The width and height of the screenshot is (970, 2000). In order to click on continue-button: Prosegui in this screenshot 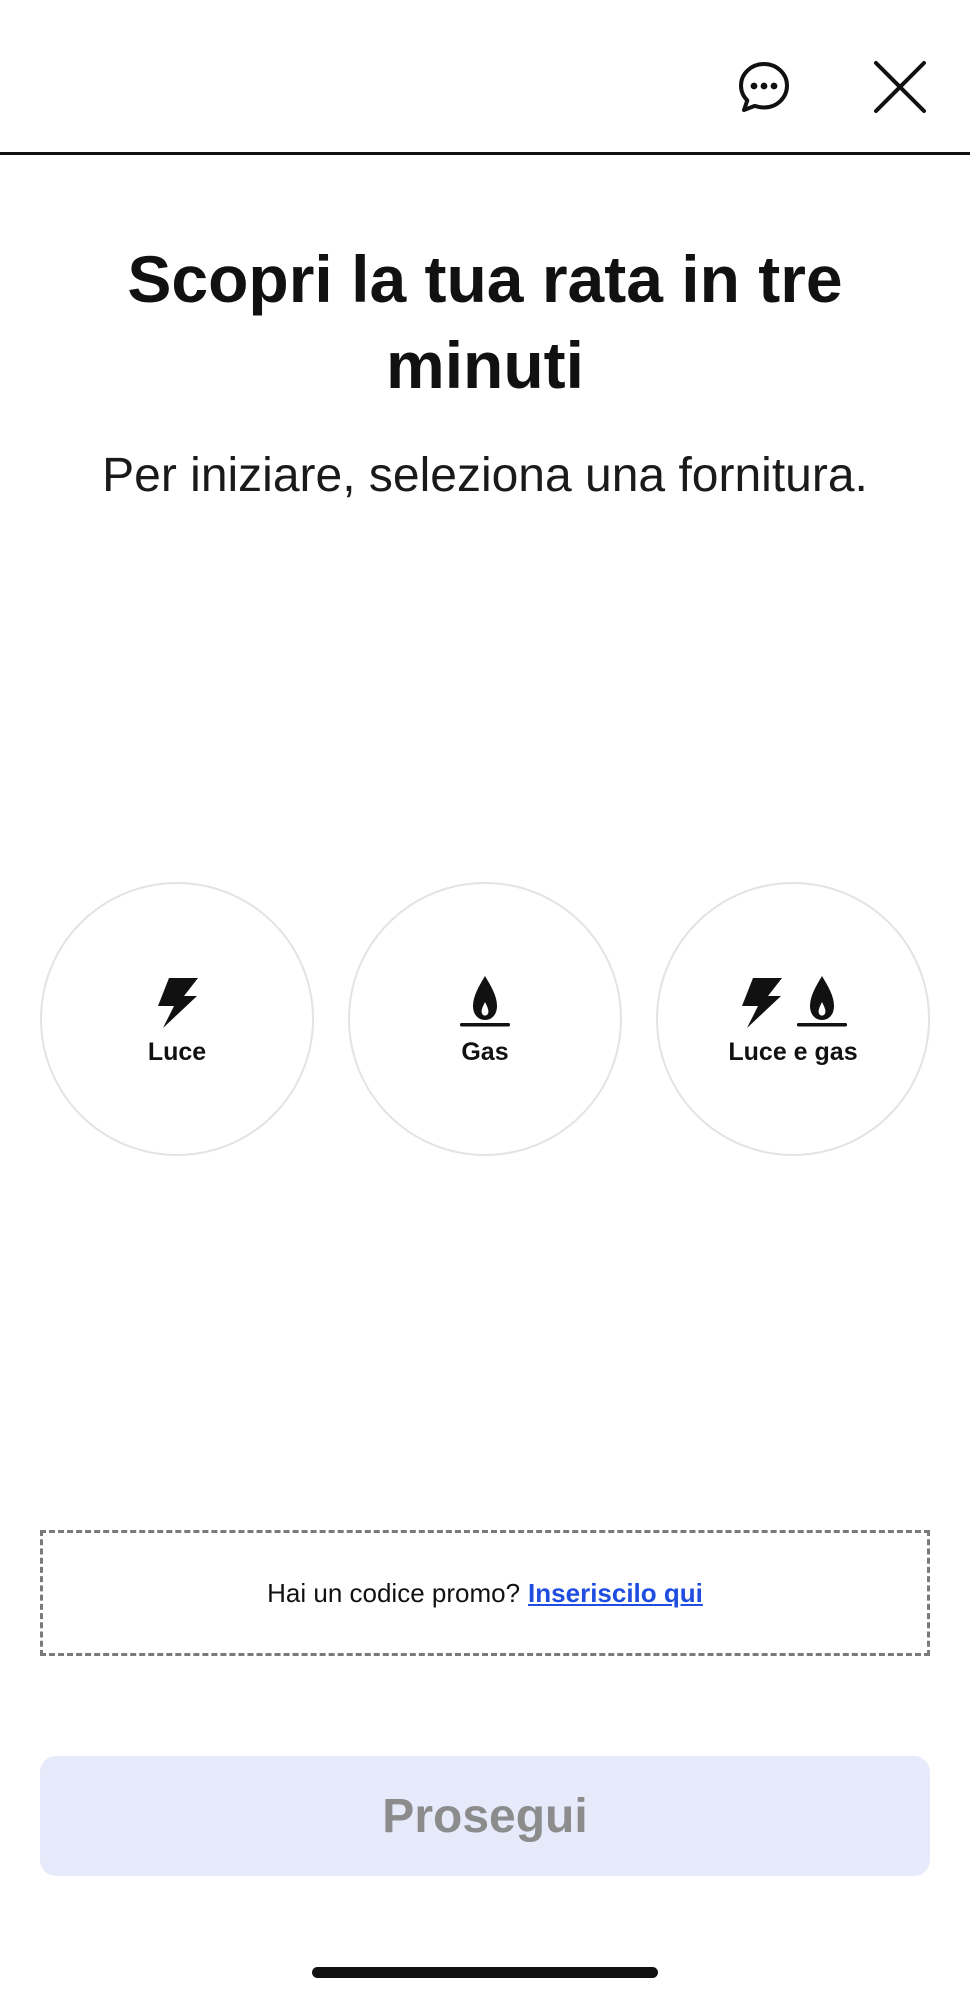, I will do `click(485, 1816)`.